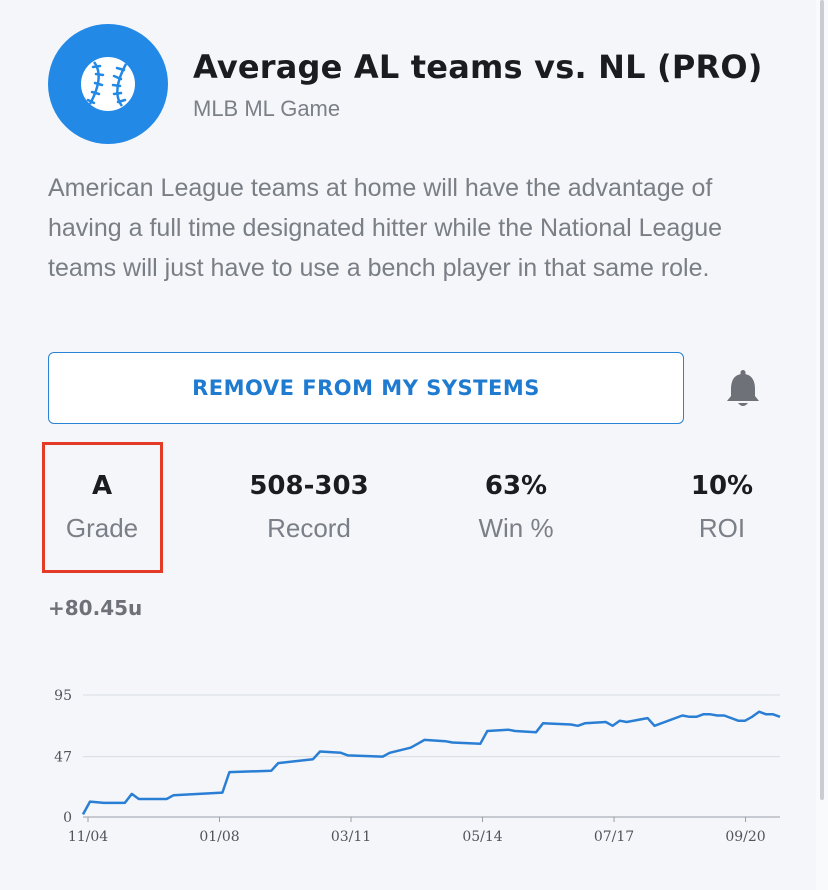 The width and height of the screenshot is (828, 890). Describe the element at coordinates (267, 108) in the screenshot. I see `system-subtitle: MLB ML Game` at that location.